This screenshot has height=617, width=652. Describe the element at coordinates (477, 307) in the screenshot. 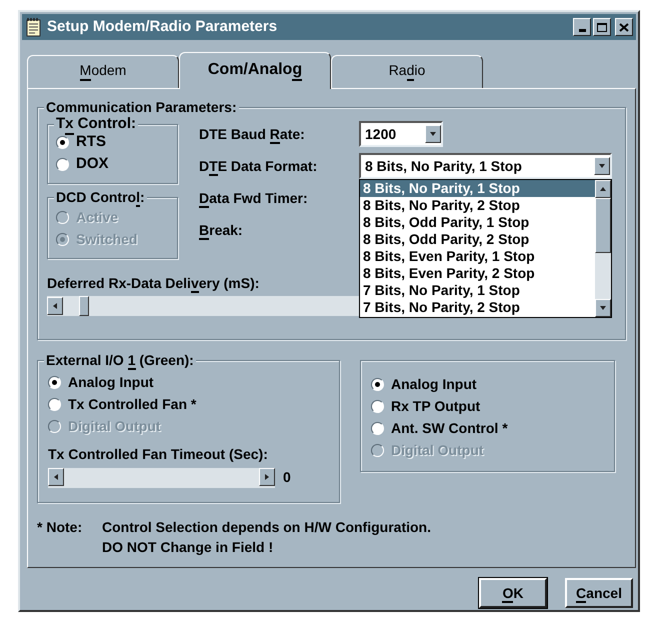

I see `list-item: 7 Bits, No Parity, 2 Stop` at that location.